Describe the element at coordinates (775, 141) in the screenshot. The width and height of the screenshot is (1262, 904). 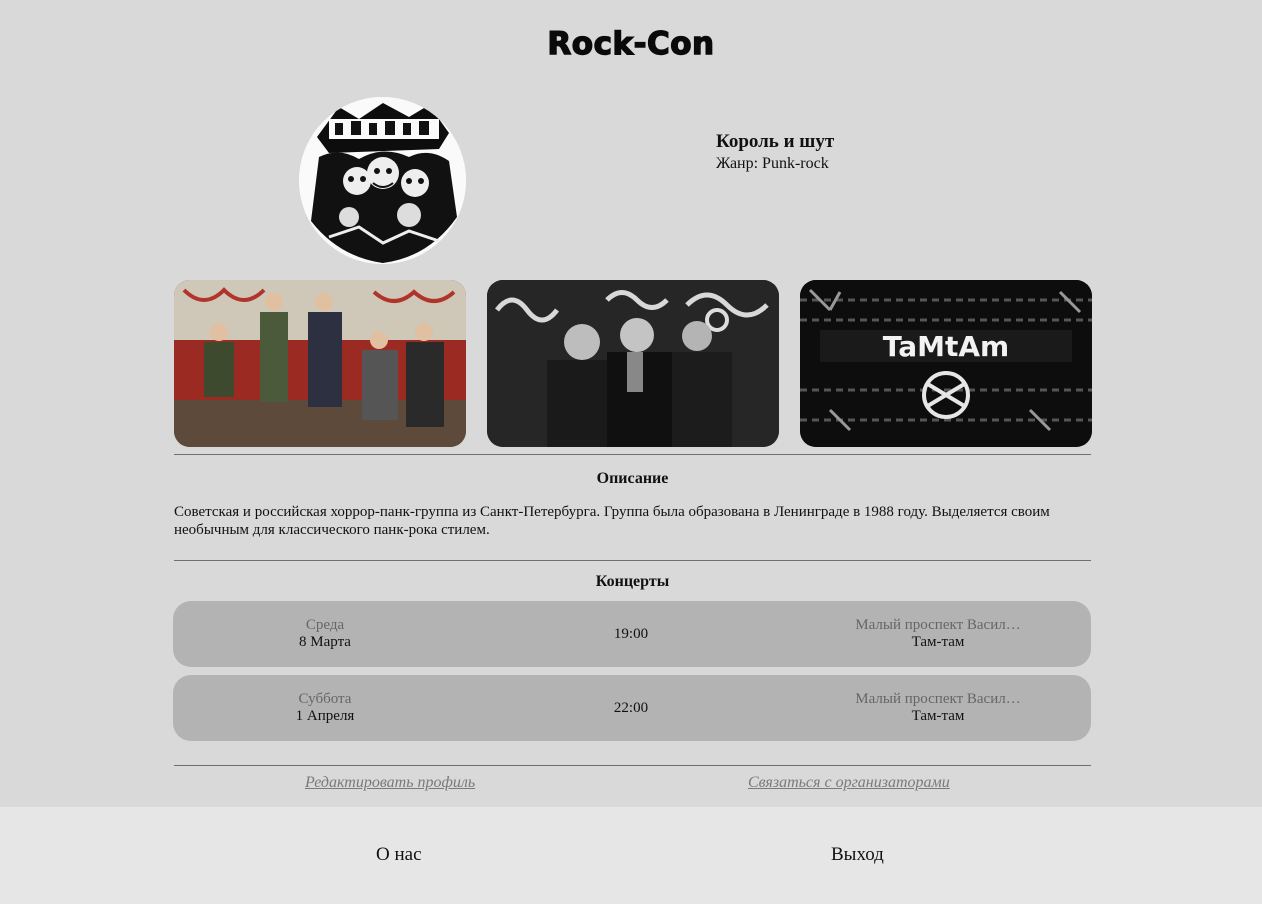
I see `band-name: Король и шут` at that location.